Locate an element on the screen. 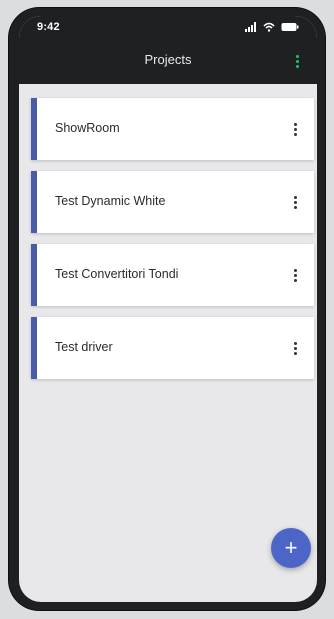 This screenshot has height=619, width=334. project-title: Test driver is located at coordinates (84, 347).